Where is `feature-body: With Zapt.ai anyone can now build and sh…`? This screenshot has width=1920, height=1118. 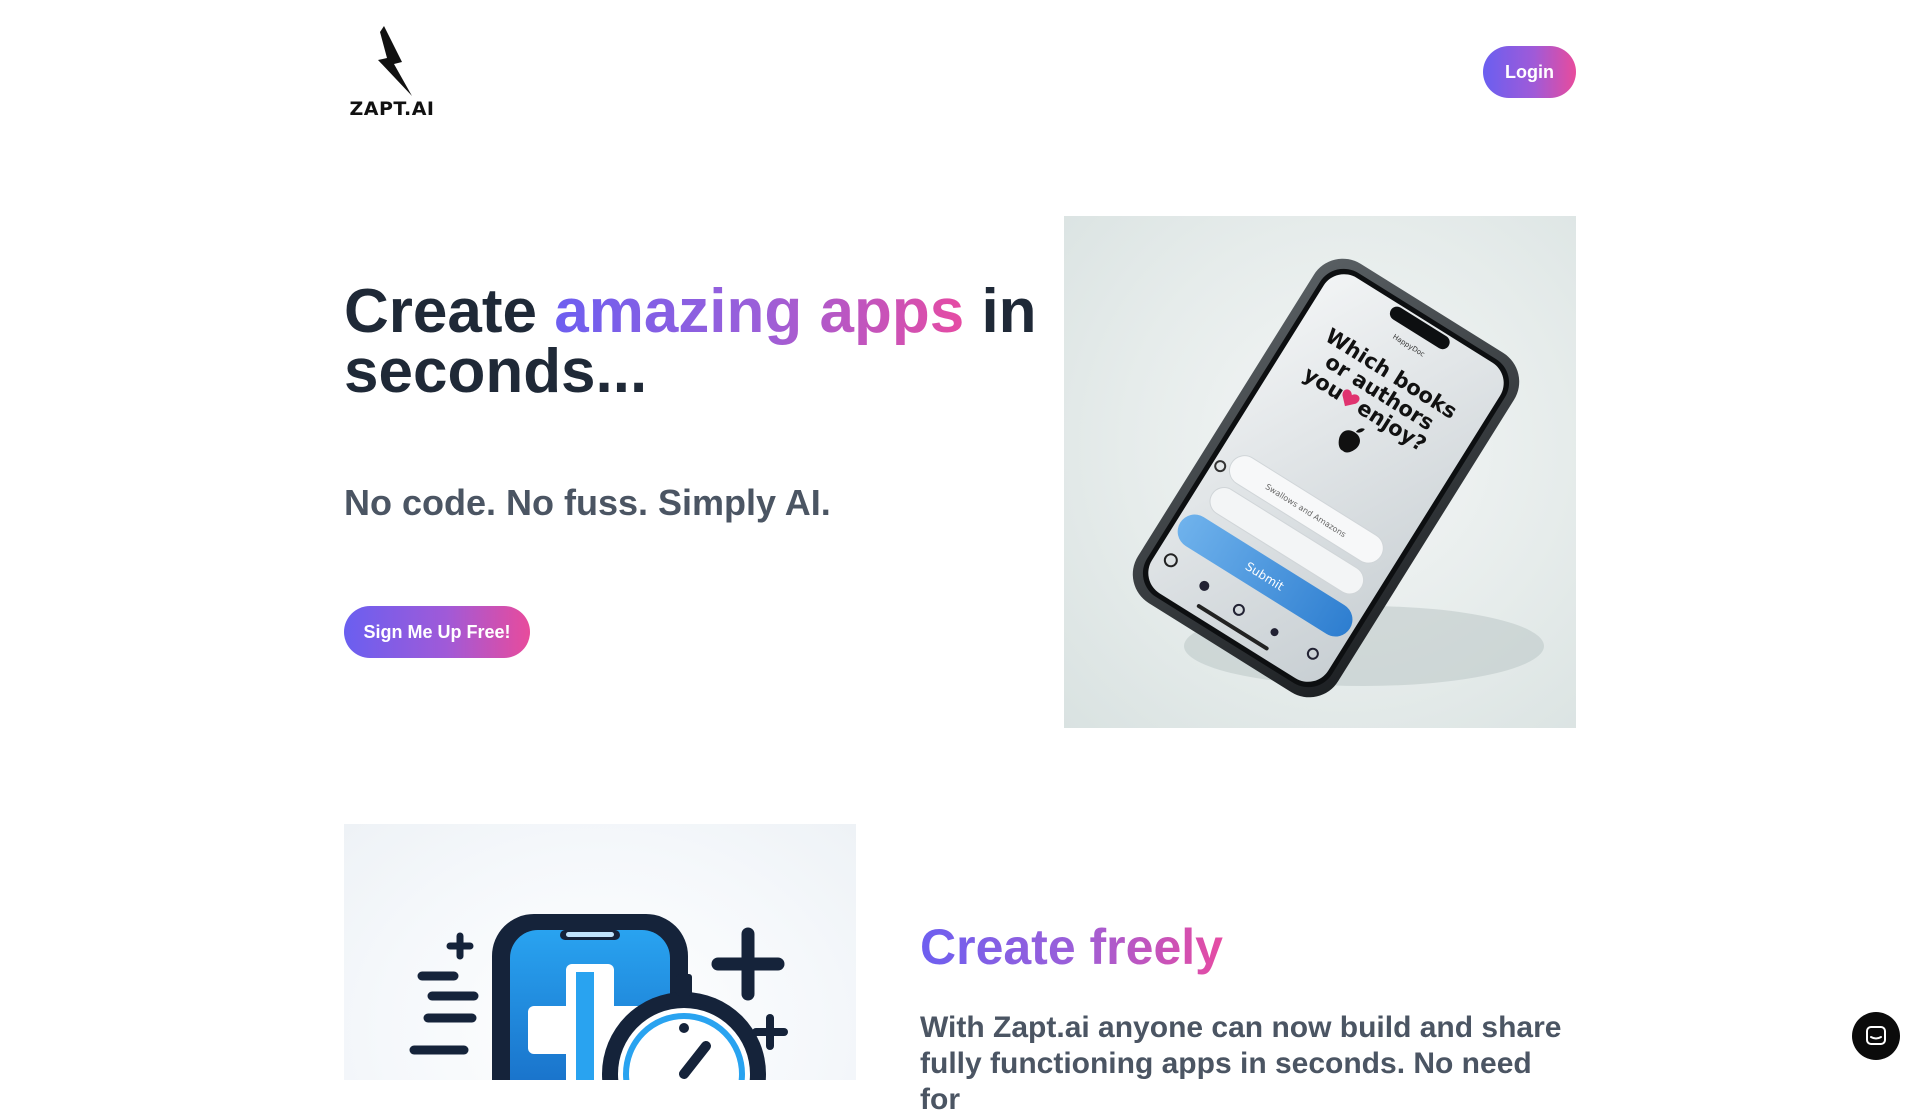
feature-body: With Zapt.ai anyone can now build and sh… is located at coordinates (1241, 1063).